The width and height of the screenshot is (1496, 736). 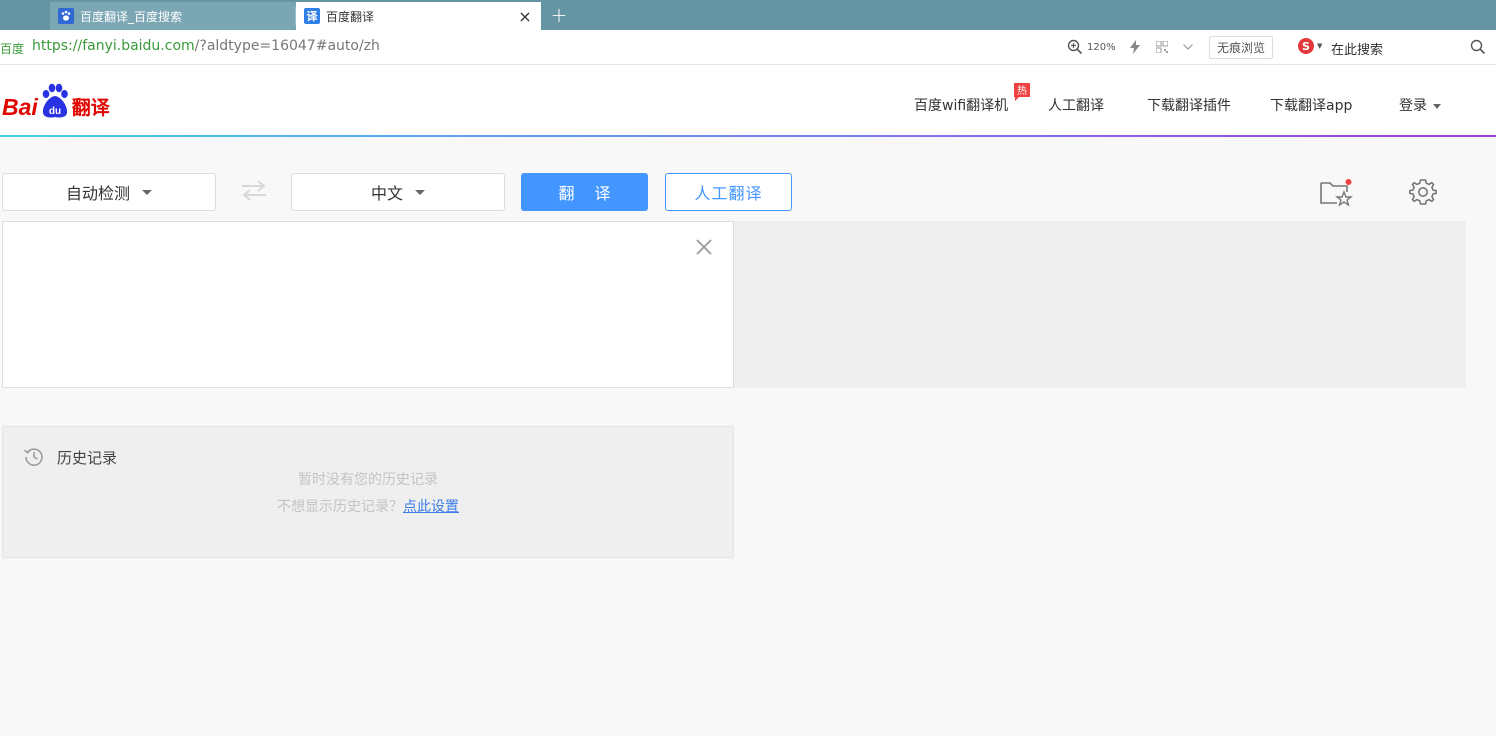 What do you see at coordinates (12, 48) in the screenshot?
I see `site-identity: 百度` at bounding box center [12, 48].